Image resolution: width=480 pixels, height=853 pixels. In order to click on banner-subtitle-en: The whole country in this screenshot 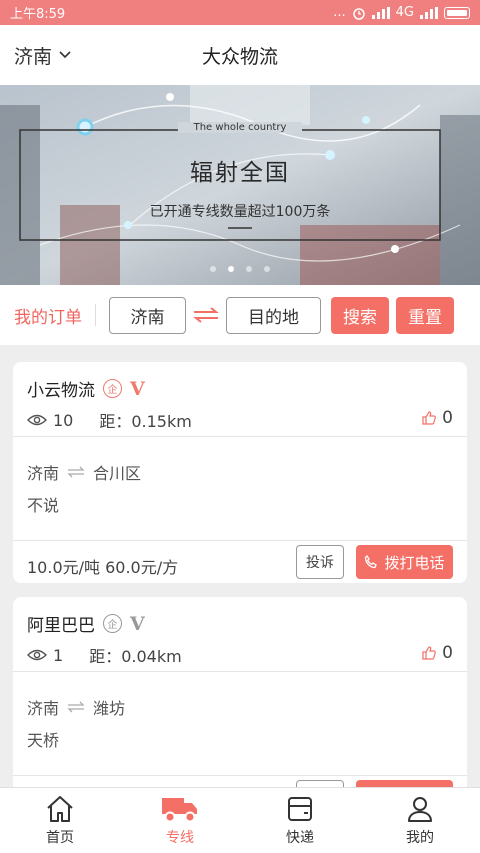, I will do `click(240, 127)`.